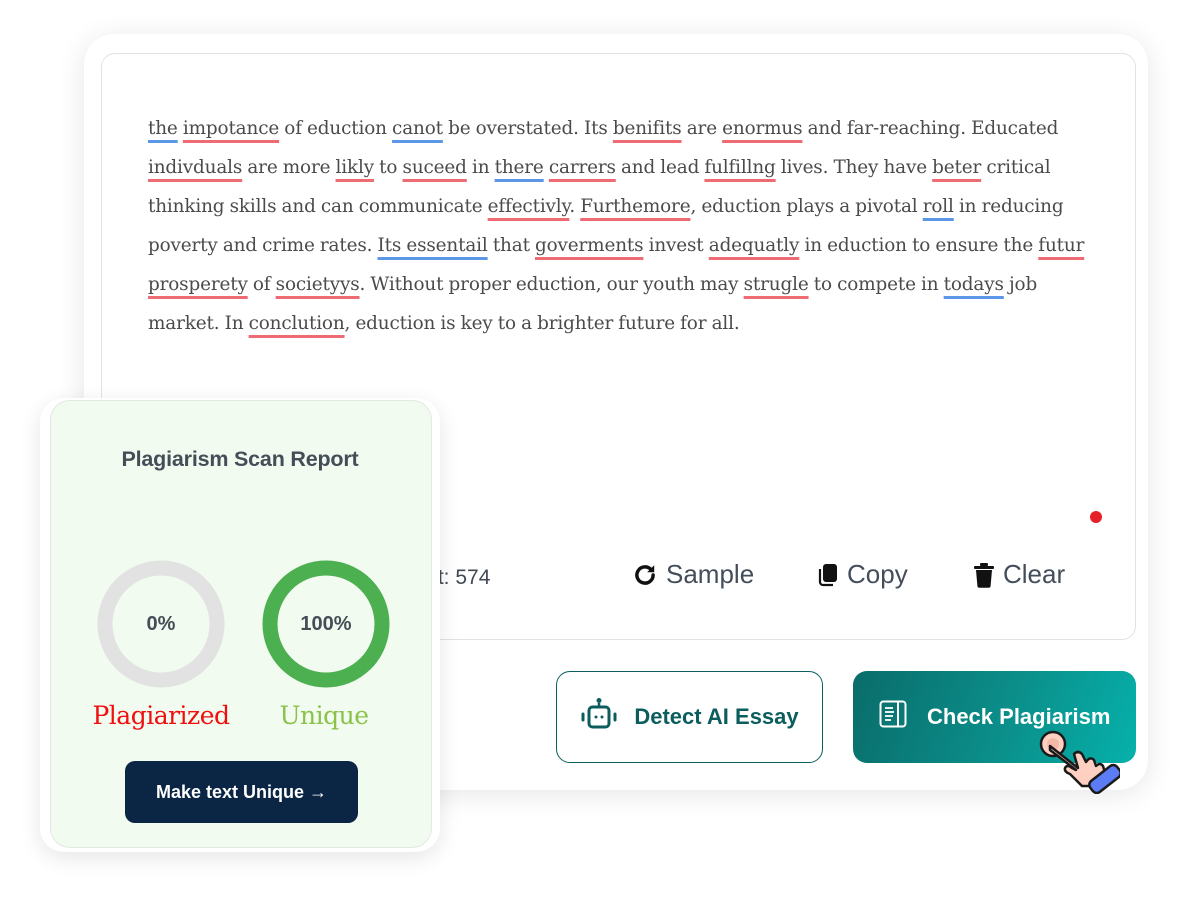 Image resolution: width=1187 pixels, height=898 pixels. What do you see at coordinates (938, 206) in the screenshot?
I see `grammar-error: roll` at bounding box center [938, 206].